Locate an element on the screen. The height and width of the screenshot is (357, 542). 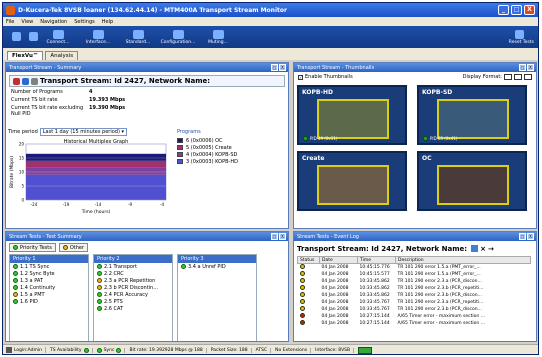
menu-view: View is located at coordinates (27, 22).